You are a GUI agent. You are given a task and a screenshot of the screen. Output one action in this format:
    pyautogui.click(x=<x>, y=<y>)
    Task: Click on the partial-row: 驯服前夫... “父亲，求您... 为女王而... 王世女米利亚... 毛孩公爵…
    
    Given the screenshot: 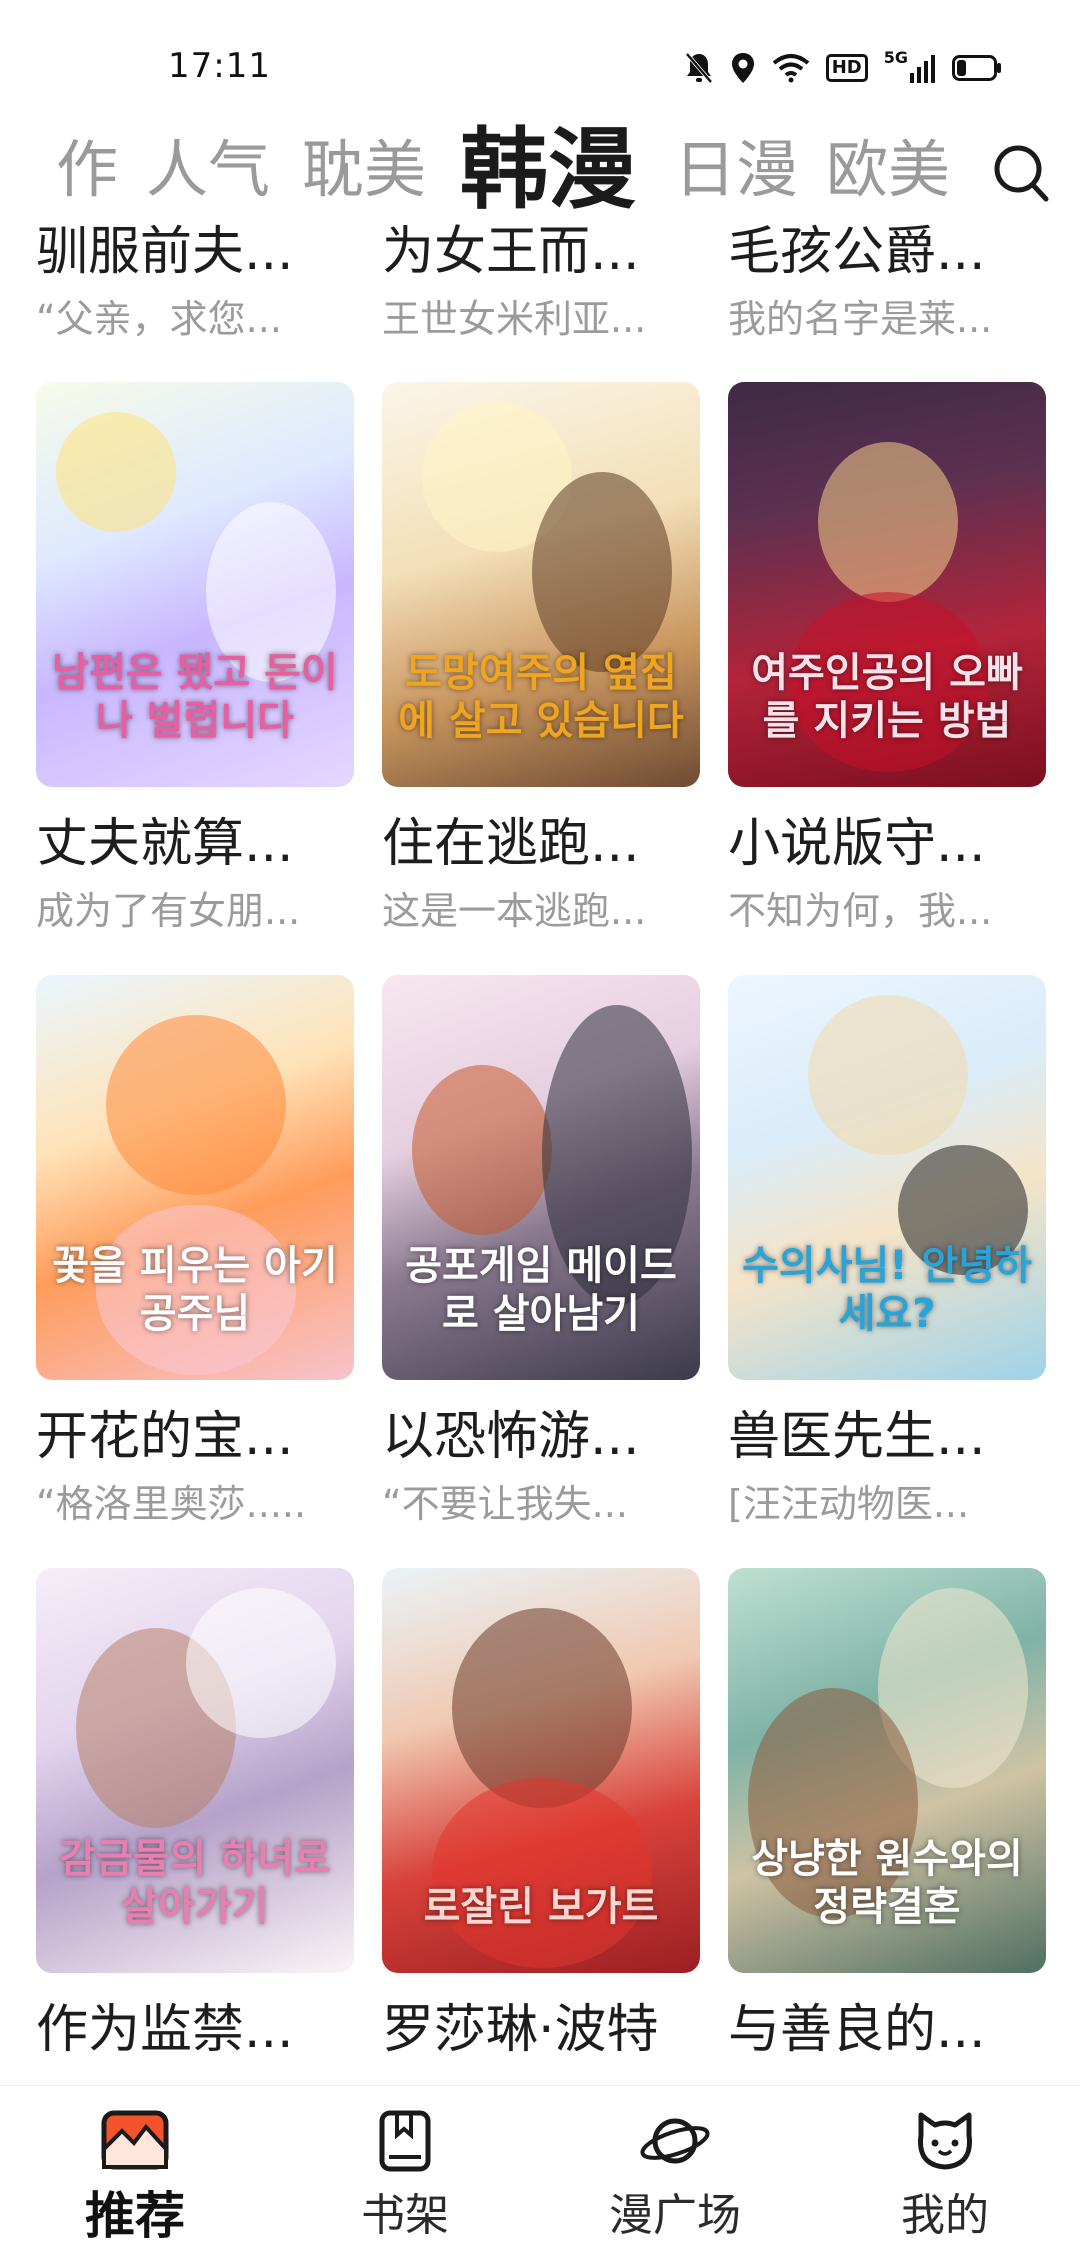 What is the action you would take?
    pyautogui.click(x=540, y=290)
    